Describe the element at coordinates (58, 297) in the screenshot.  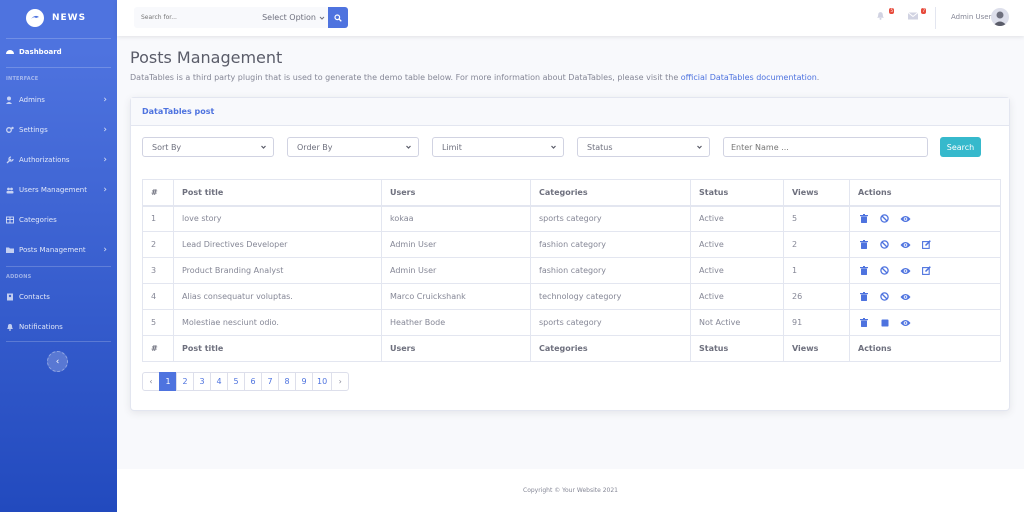
I see `sidebar-item-contacts: Contacts` at that location.